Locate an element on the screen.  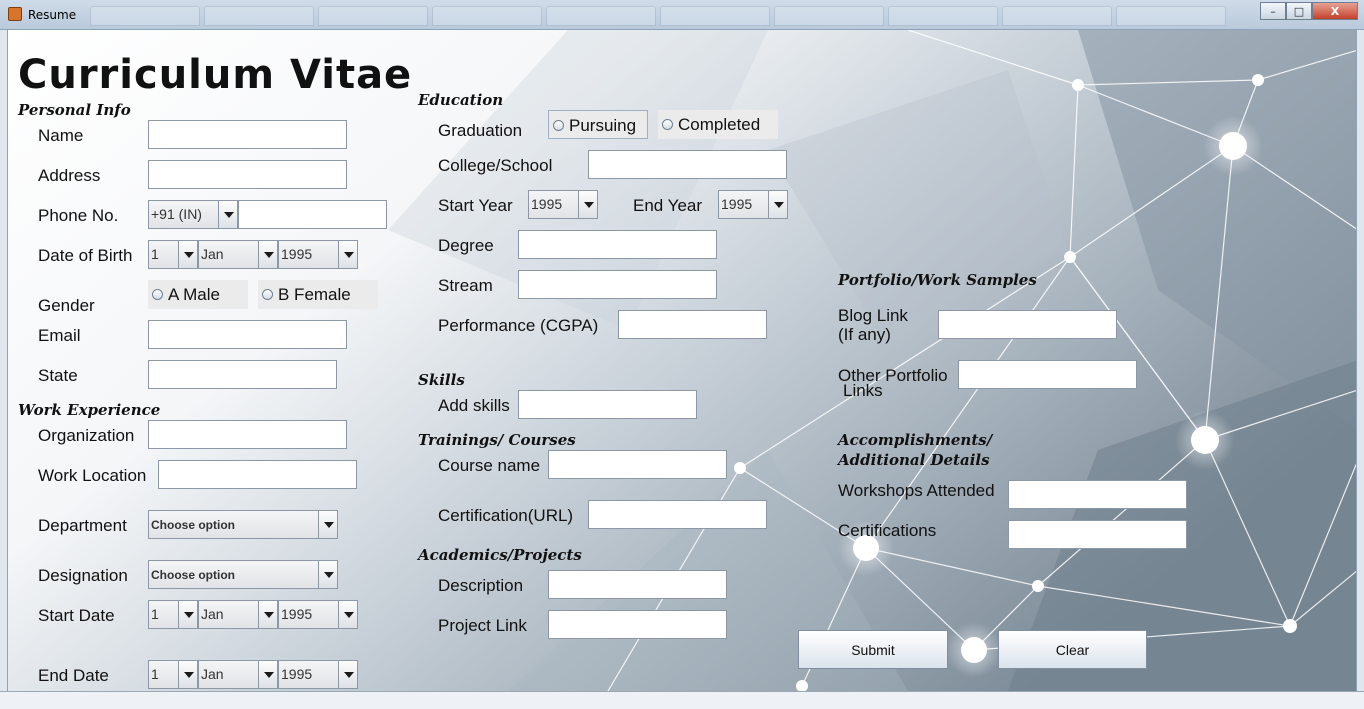
gender-label: Gender is located at coordinates (66, 305).